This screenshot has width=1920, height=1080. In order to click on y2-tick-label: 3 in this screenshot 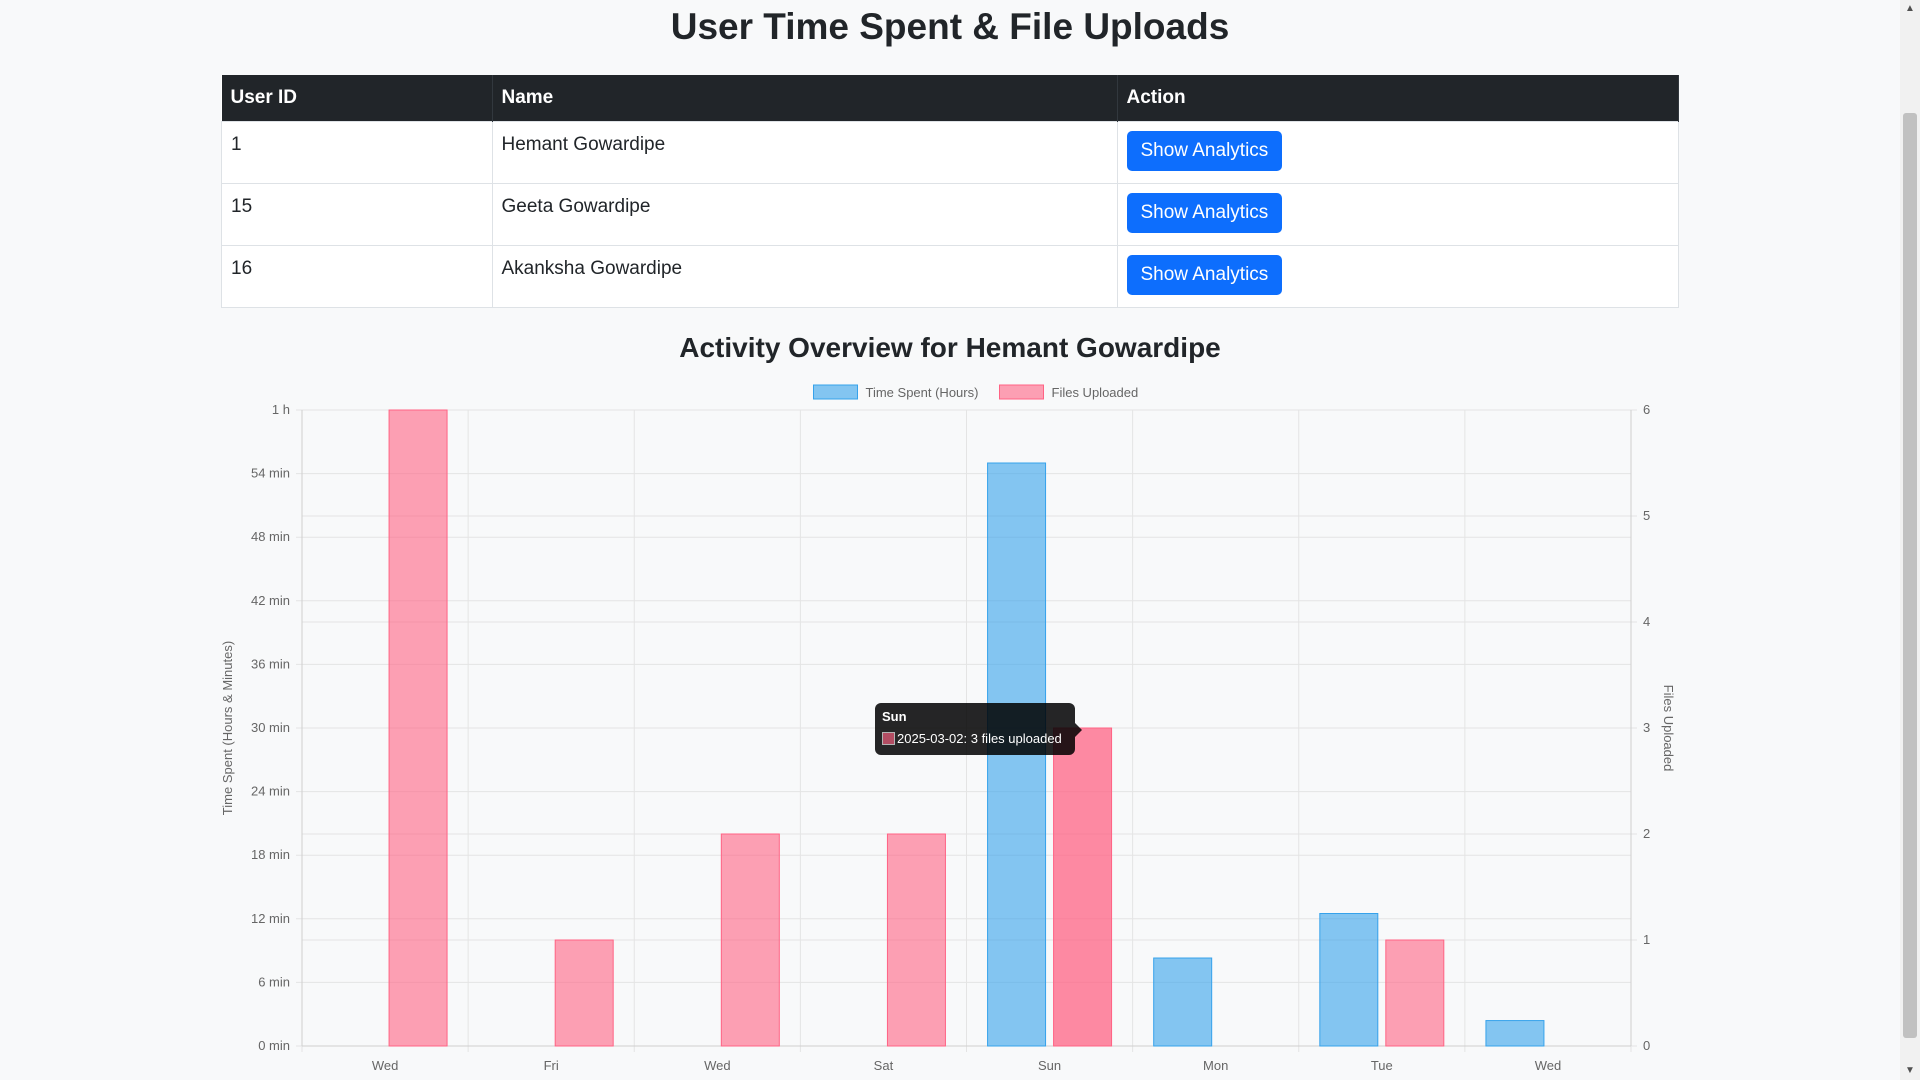, I will do `click(1646, 727)`.